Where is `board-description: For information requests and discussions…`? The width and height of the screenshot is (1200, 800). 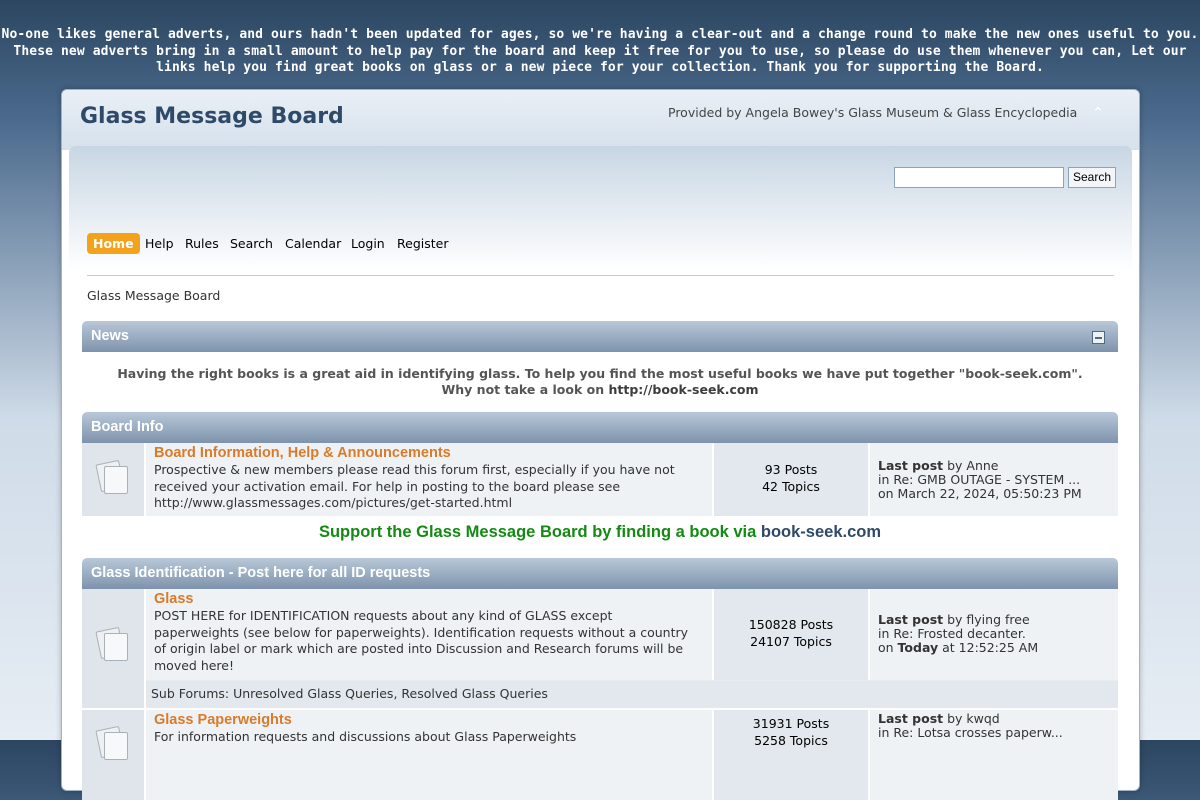
board-description: For information requests and discussions… is located at coordinates (365, 736).